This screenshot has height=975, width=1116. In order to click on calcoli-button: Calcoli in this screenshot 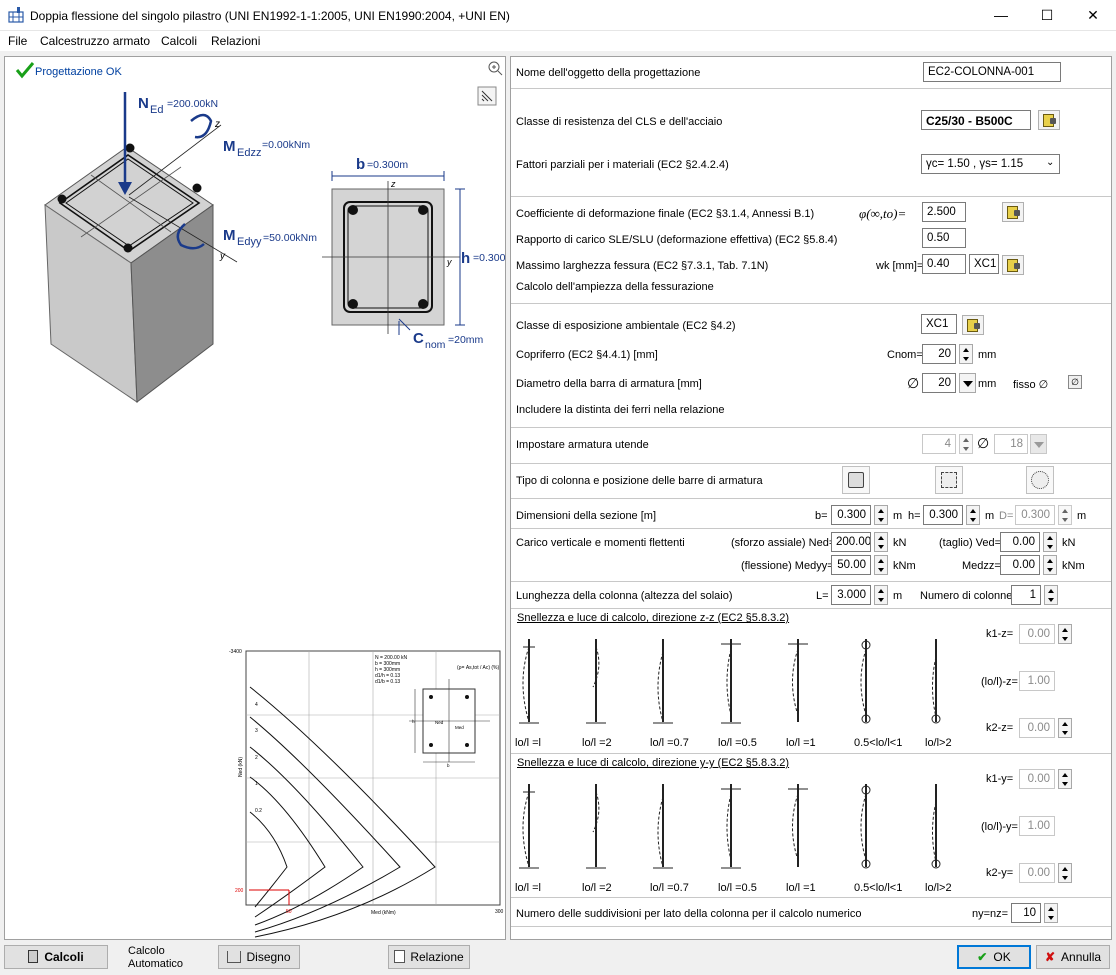, I will do `click(56, 957)`.